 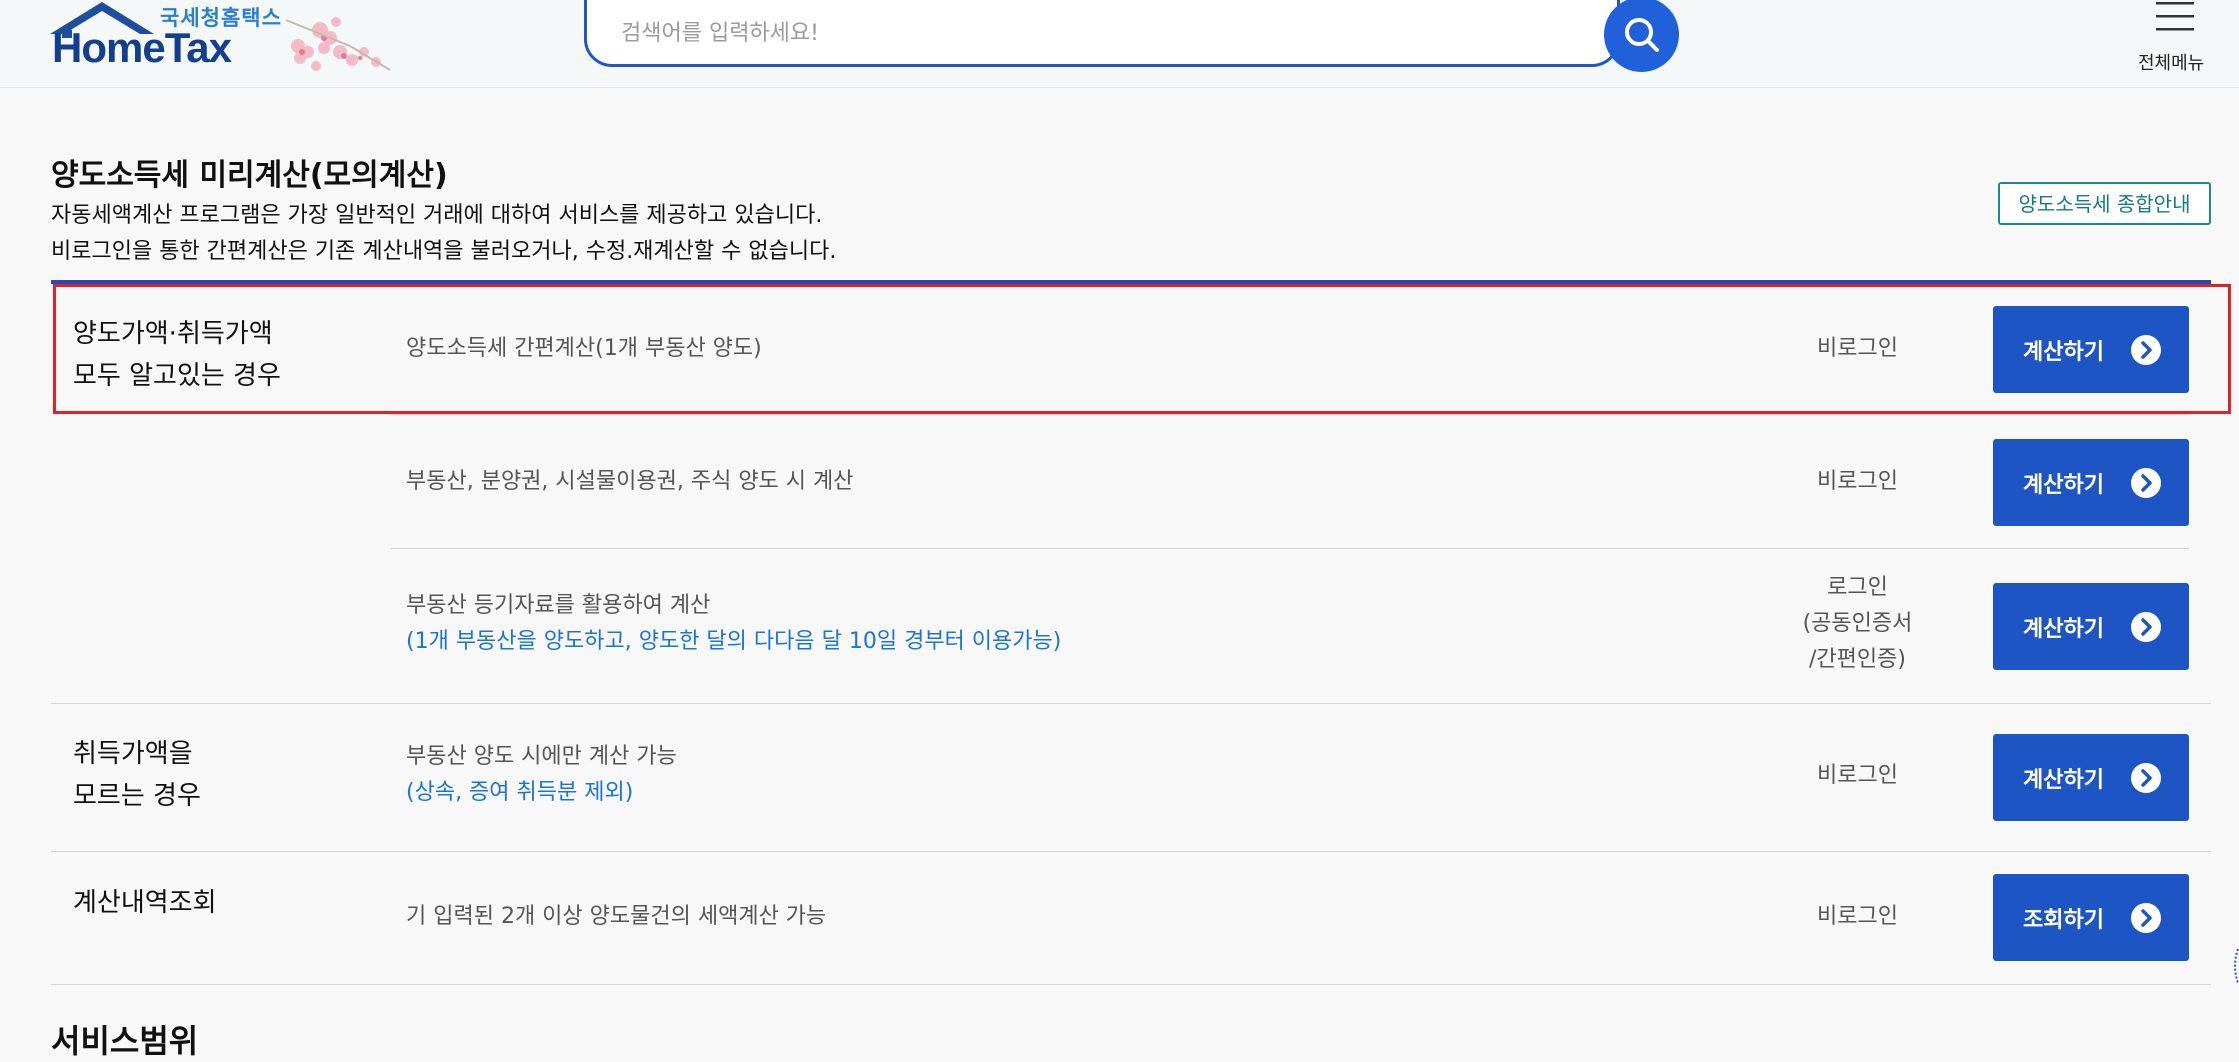 I want to click on site-header: 국세청홈택스 HomeTax 전체메뉴, so click(x=1119, y=44).